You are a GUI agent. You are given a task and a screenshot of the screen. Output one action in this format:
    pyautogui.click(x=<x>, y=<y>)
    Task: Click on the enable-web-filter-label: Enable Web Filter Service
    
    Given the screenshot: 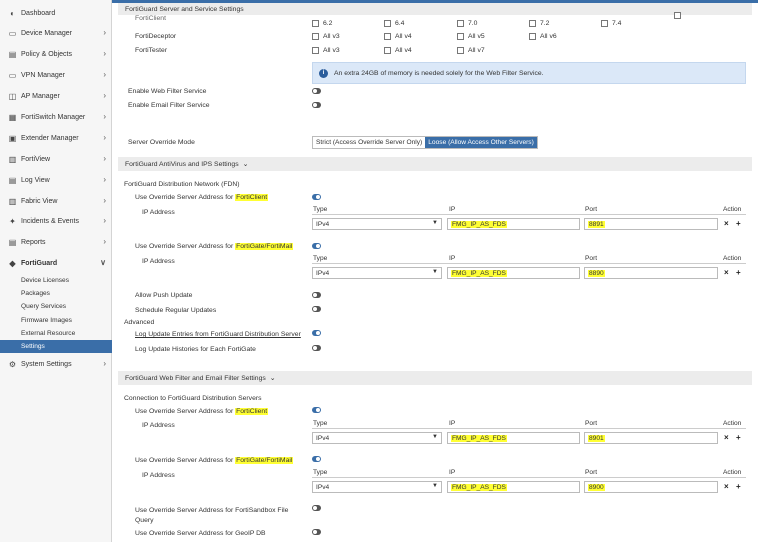 What is the action you would take?
    pyautogui.click(x=167, y=91)
    